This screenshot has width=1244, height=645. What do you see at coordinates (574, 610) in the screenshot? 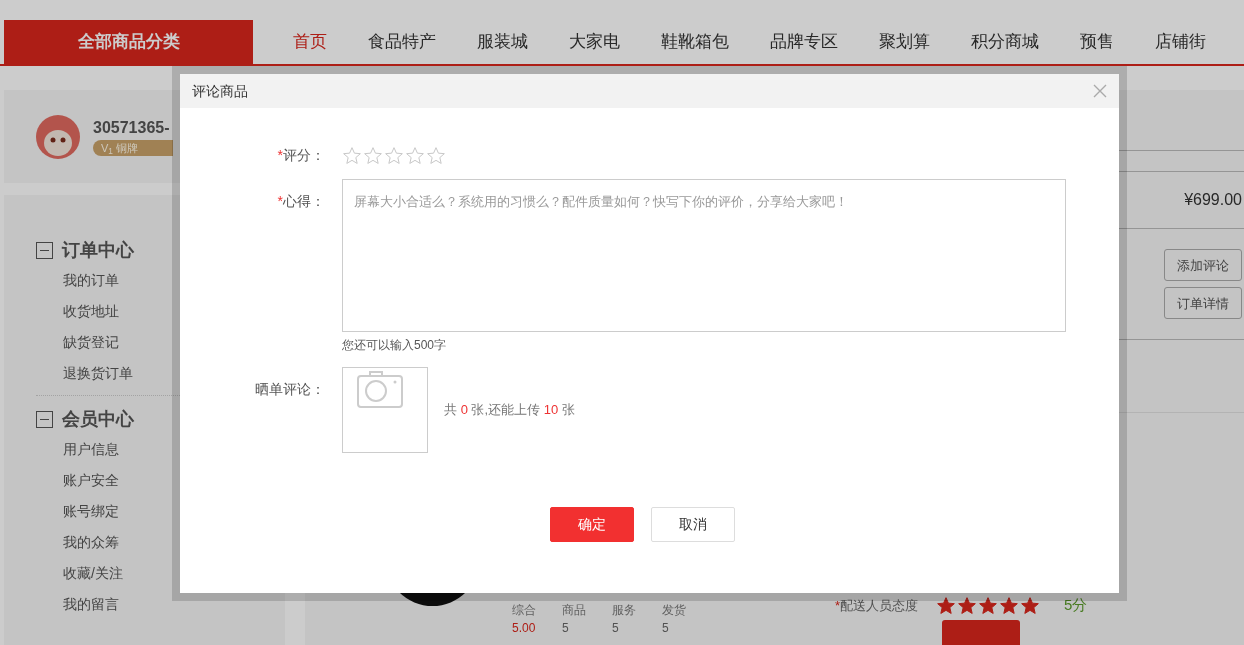
I see `score-label: 商品` at bounding box center [574, 610].